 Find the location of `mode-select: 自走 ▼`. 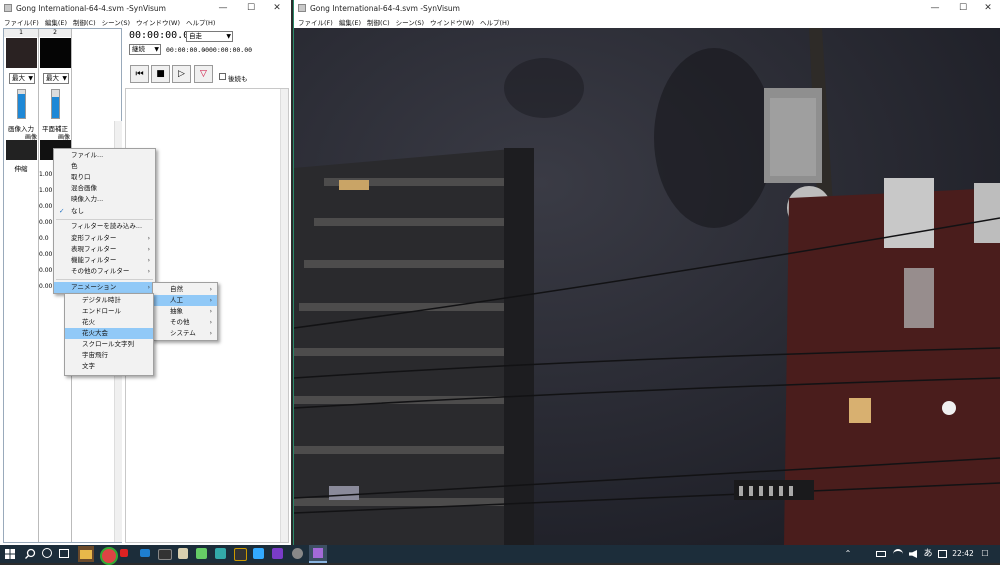

mode-select: 自走 ▼ is located at coordinates (209, 36).